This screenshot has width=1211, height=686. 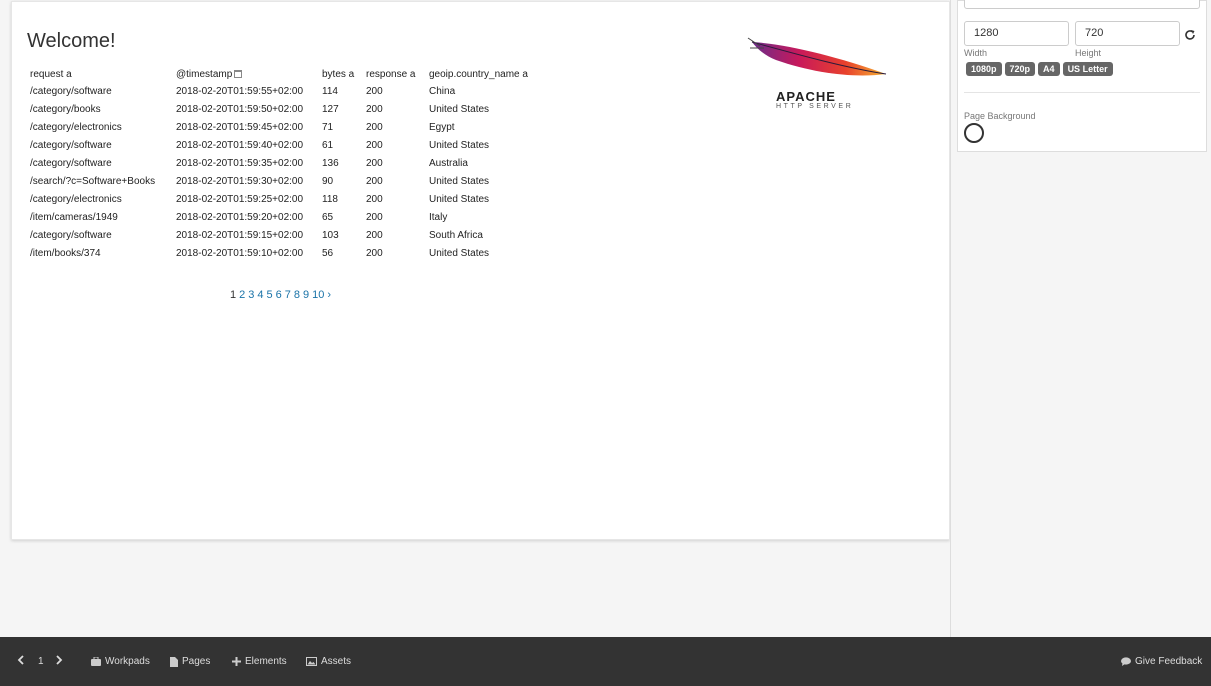 I want to click on assets-label: Assets, so click(x=336, y=661).